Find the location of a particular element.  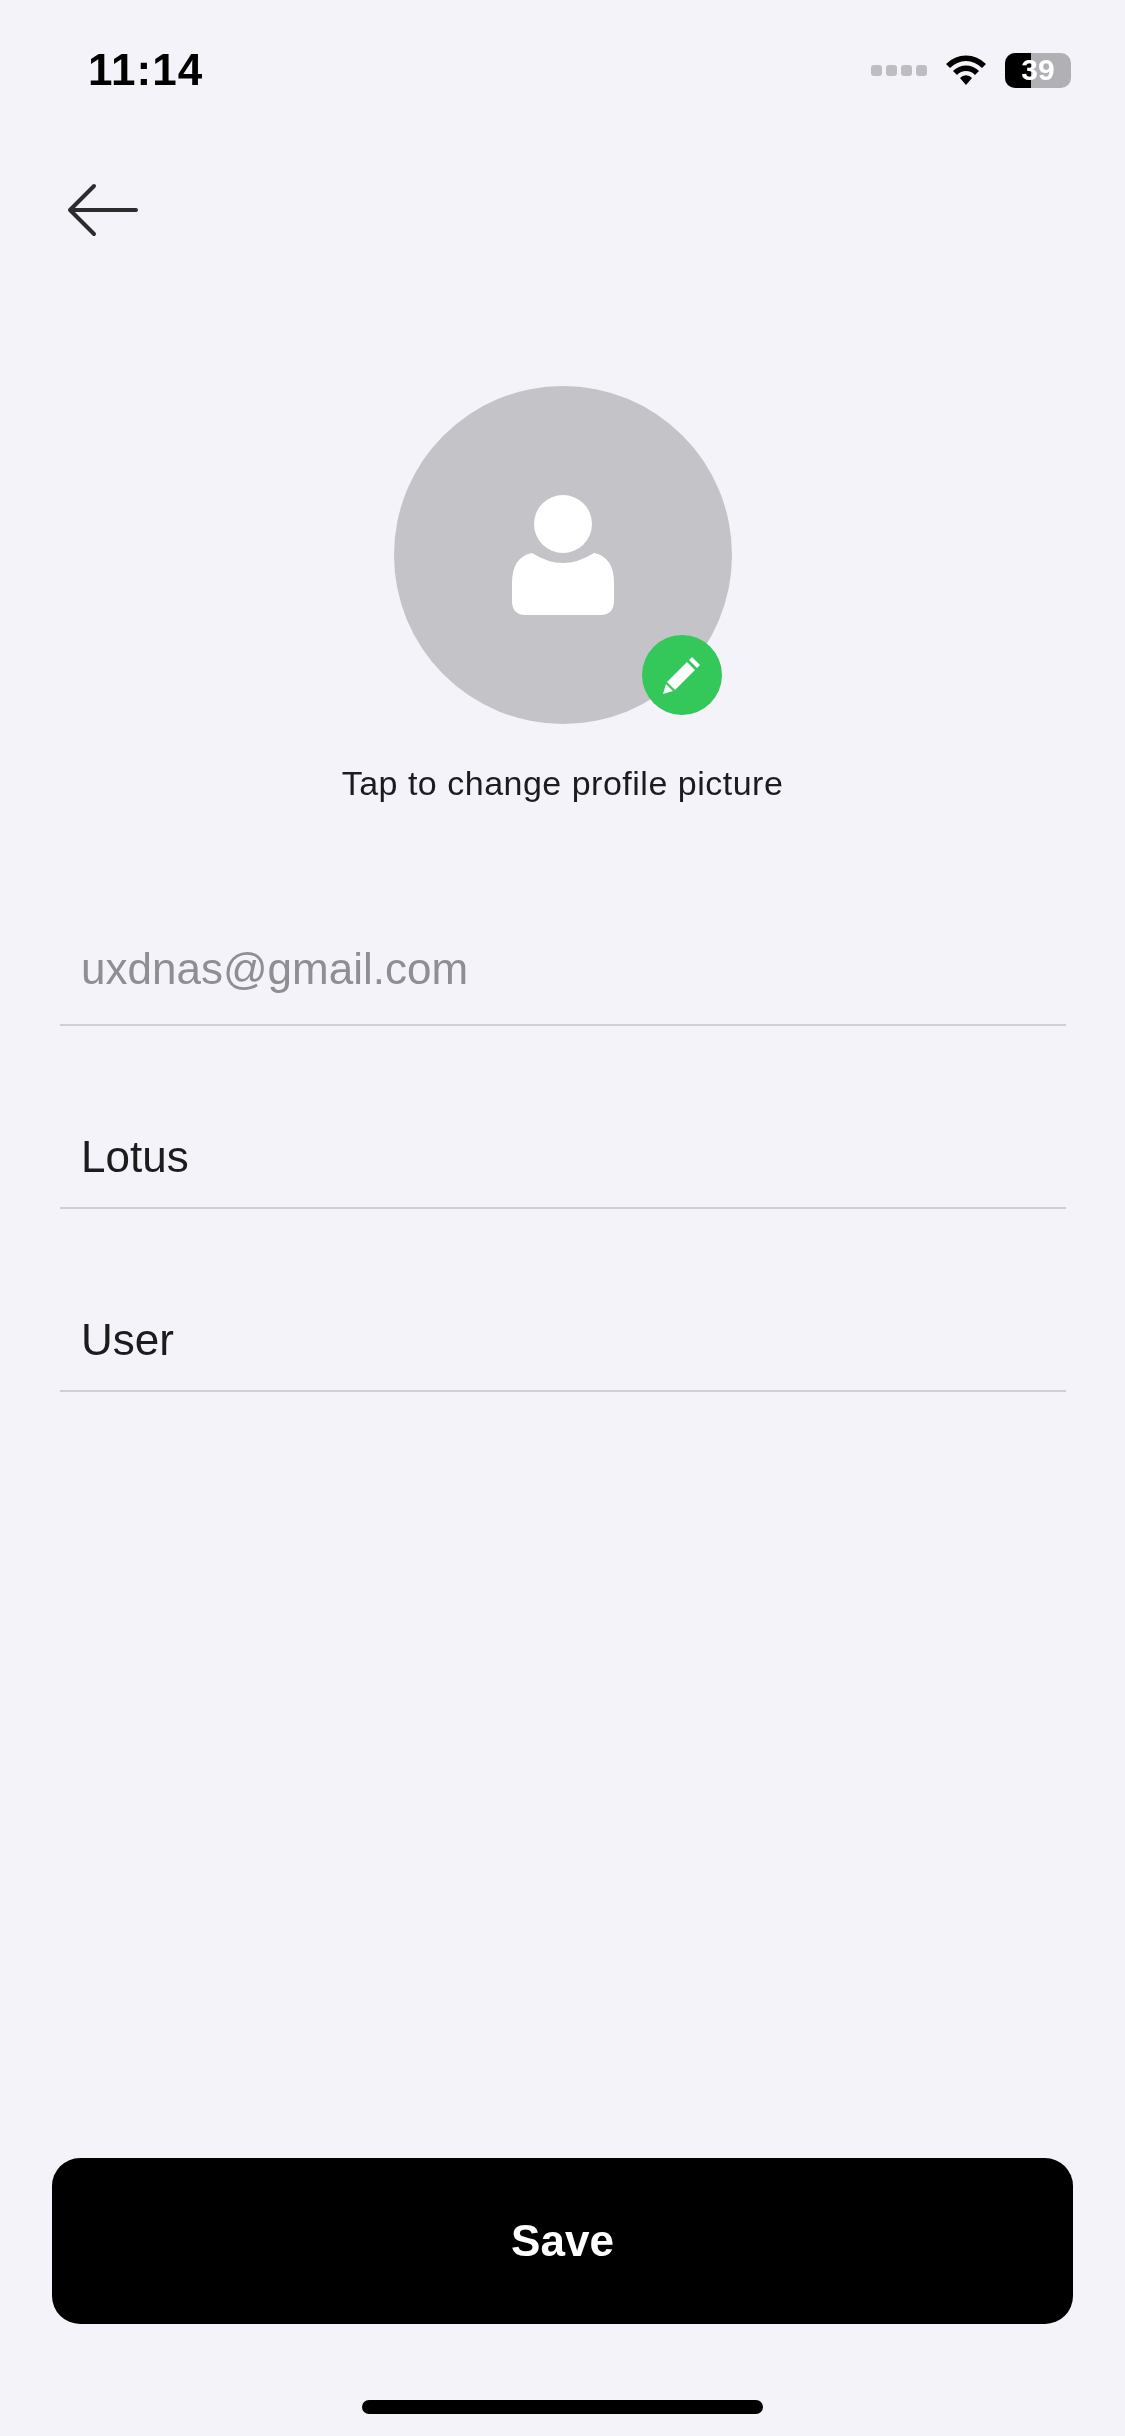

text-field: uxdnas@gmail.com is located at coordinates (563, 954).